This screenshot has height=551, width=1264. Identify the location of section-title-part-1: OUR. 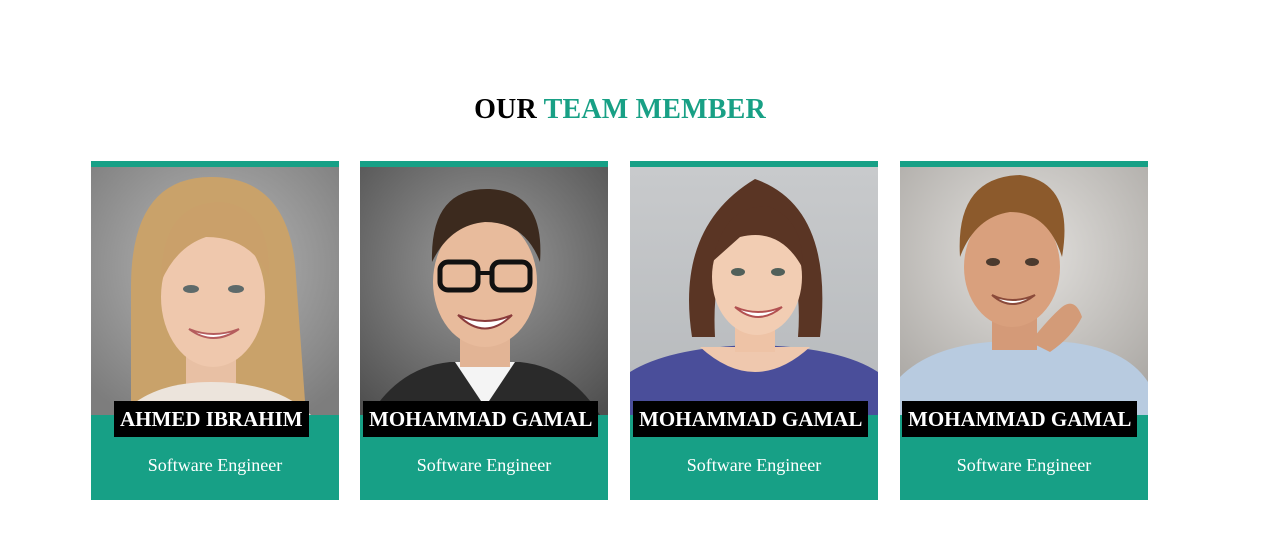
(505, 109).